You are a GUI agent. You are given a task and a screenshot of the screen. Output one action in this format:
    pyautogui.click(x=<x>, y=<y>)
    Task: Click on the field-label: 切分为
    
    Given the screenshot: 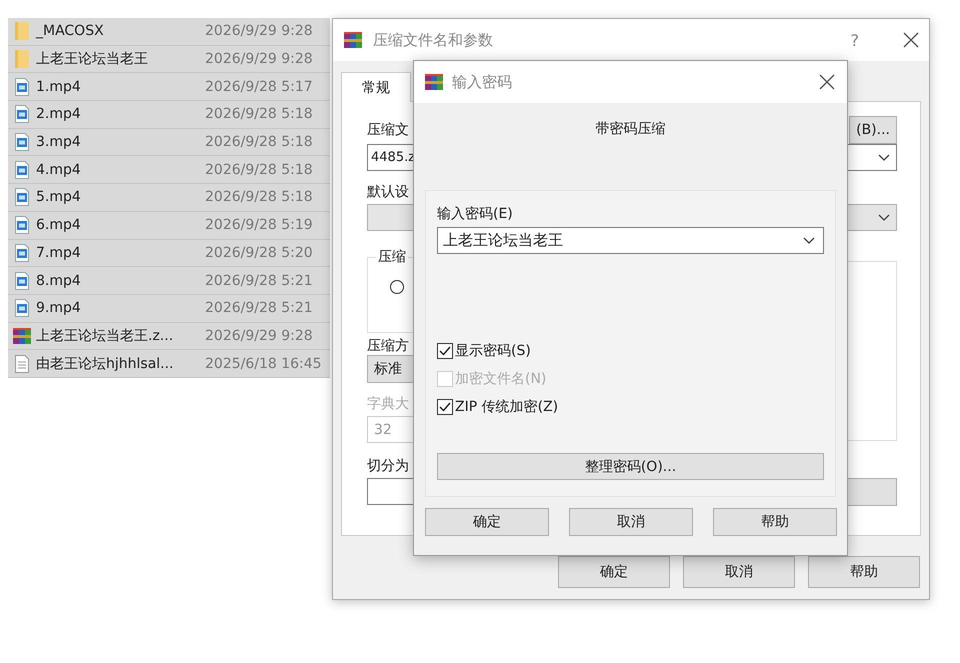 What is the action you would take?
    pyautogui.click(x=388, y=466)
    